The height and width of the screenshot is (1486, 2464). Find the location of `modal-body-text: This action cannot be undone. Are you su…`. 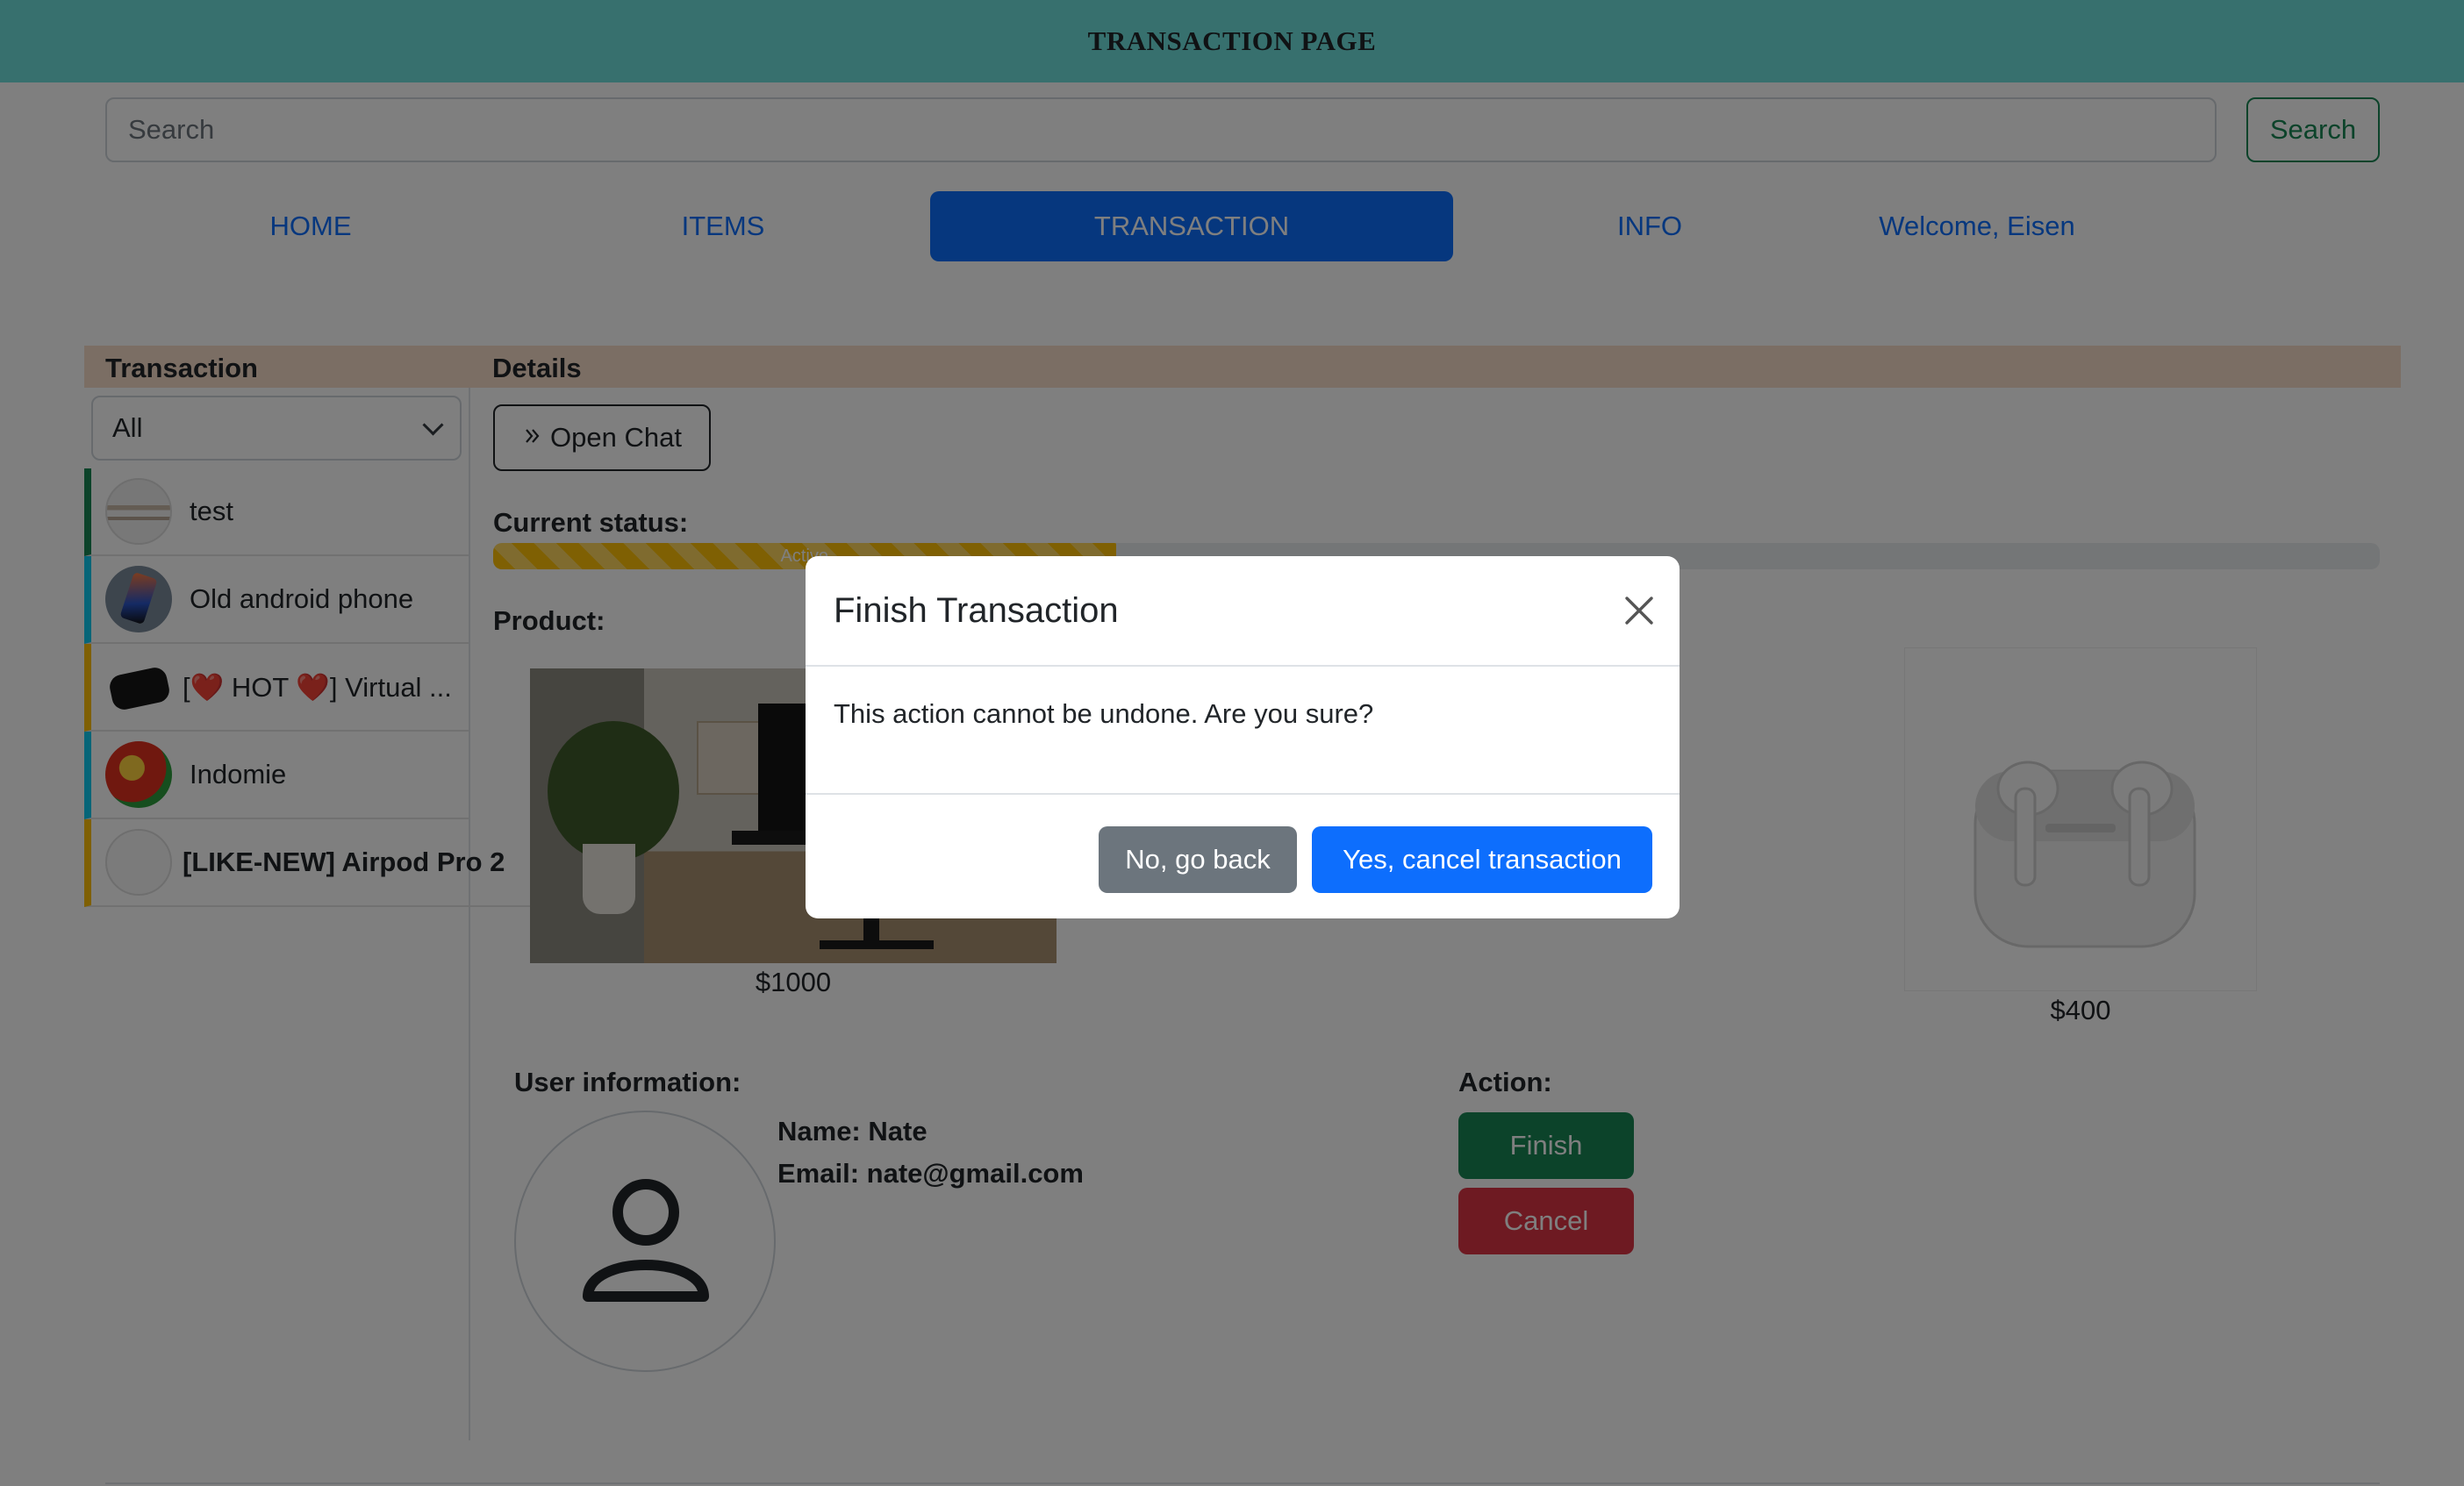

modal-body-text: This action cannot be undone. Are you su… is located at coordinates (1104, 713).